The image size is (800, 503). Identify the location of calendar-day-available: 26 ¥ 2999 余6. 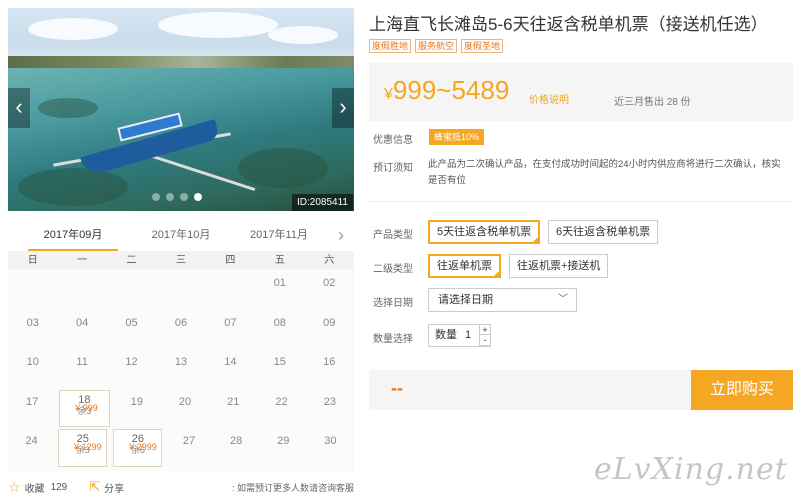
(138, 448).